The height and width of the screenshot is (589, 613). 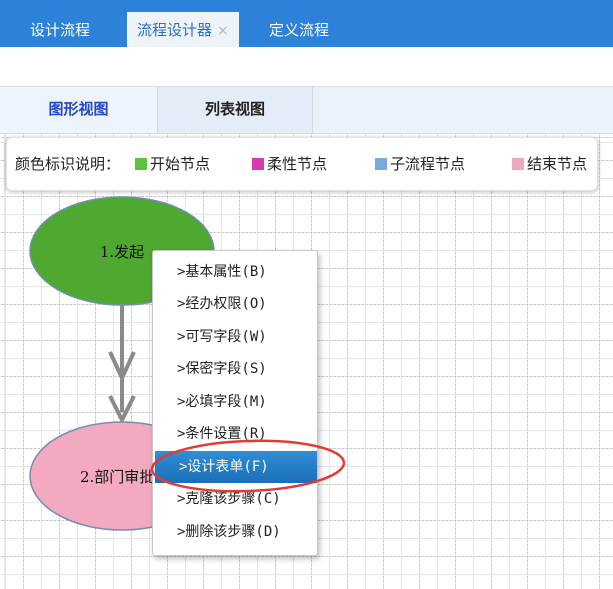 What do you see at coordinates (235, 369) in the screenshot?
I see `menu-item-secret-fields: >保密字段(S)` at bounding box center [235, 369].